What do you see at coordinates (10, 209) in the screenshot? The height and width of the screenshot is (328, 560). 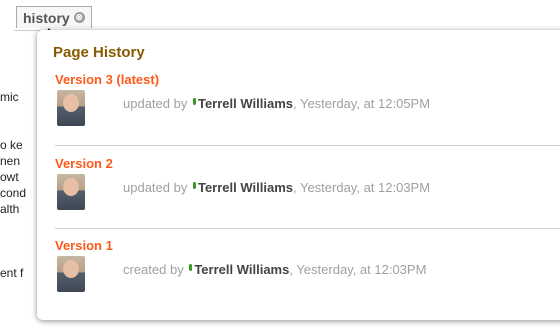 I see `background-text-fragment: alth` at bounding box center [10, 209].